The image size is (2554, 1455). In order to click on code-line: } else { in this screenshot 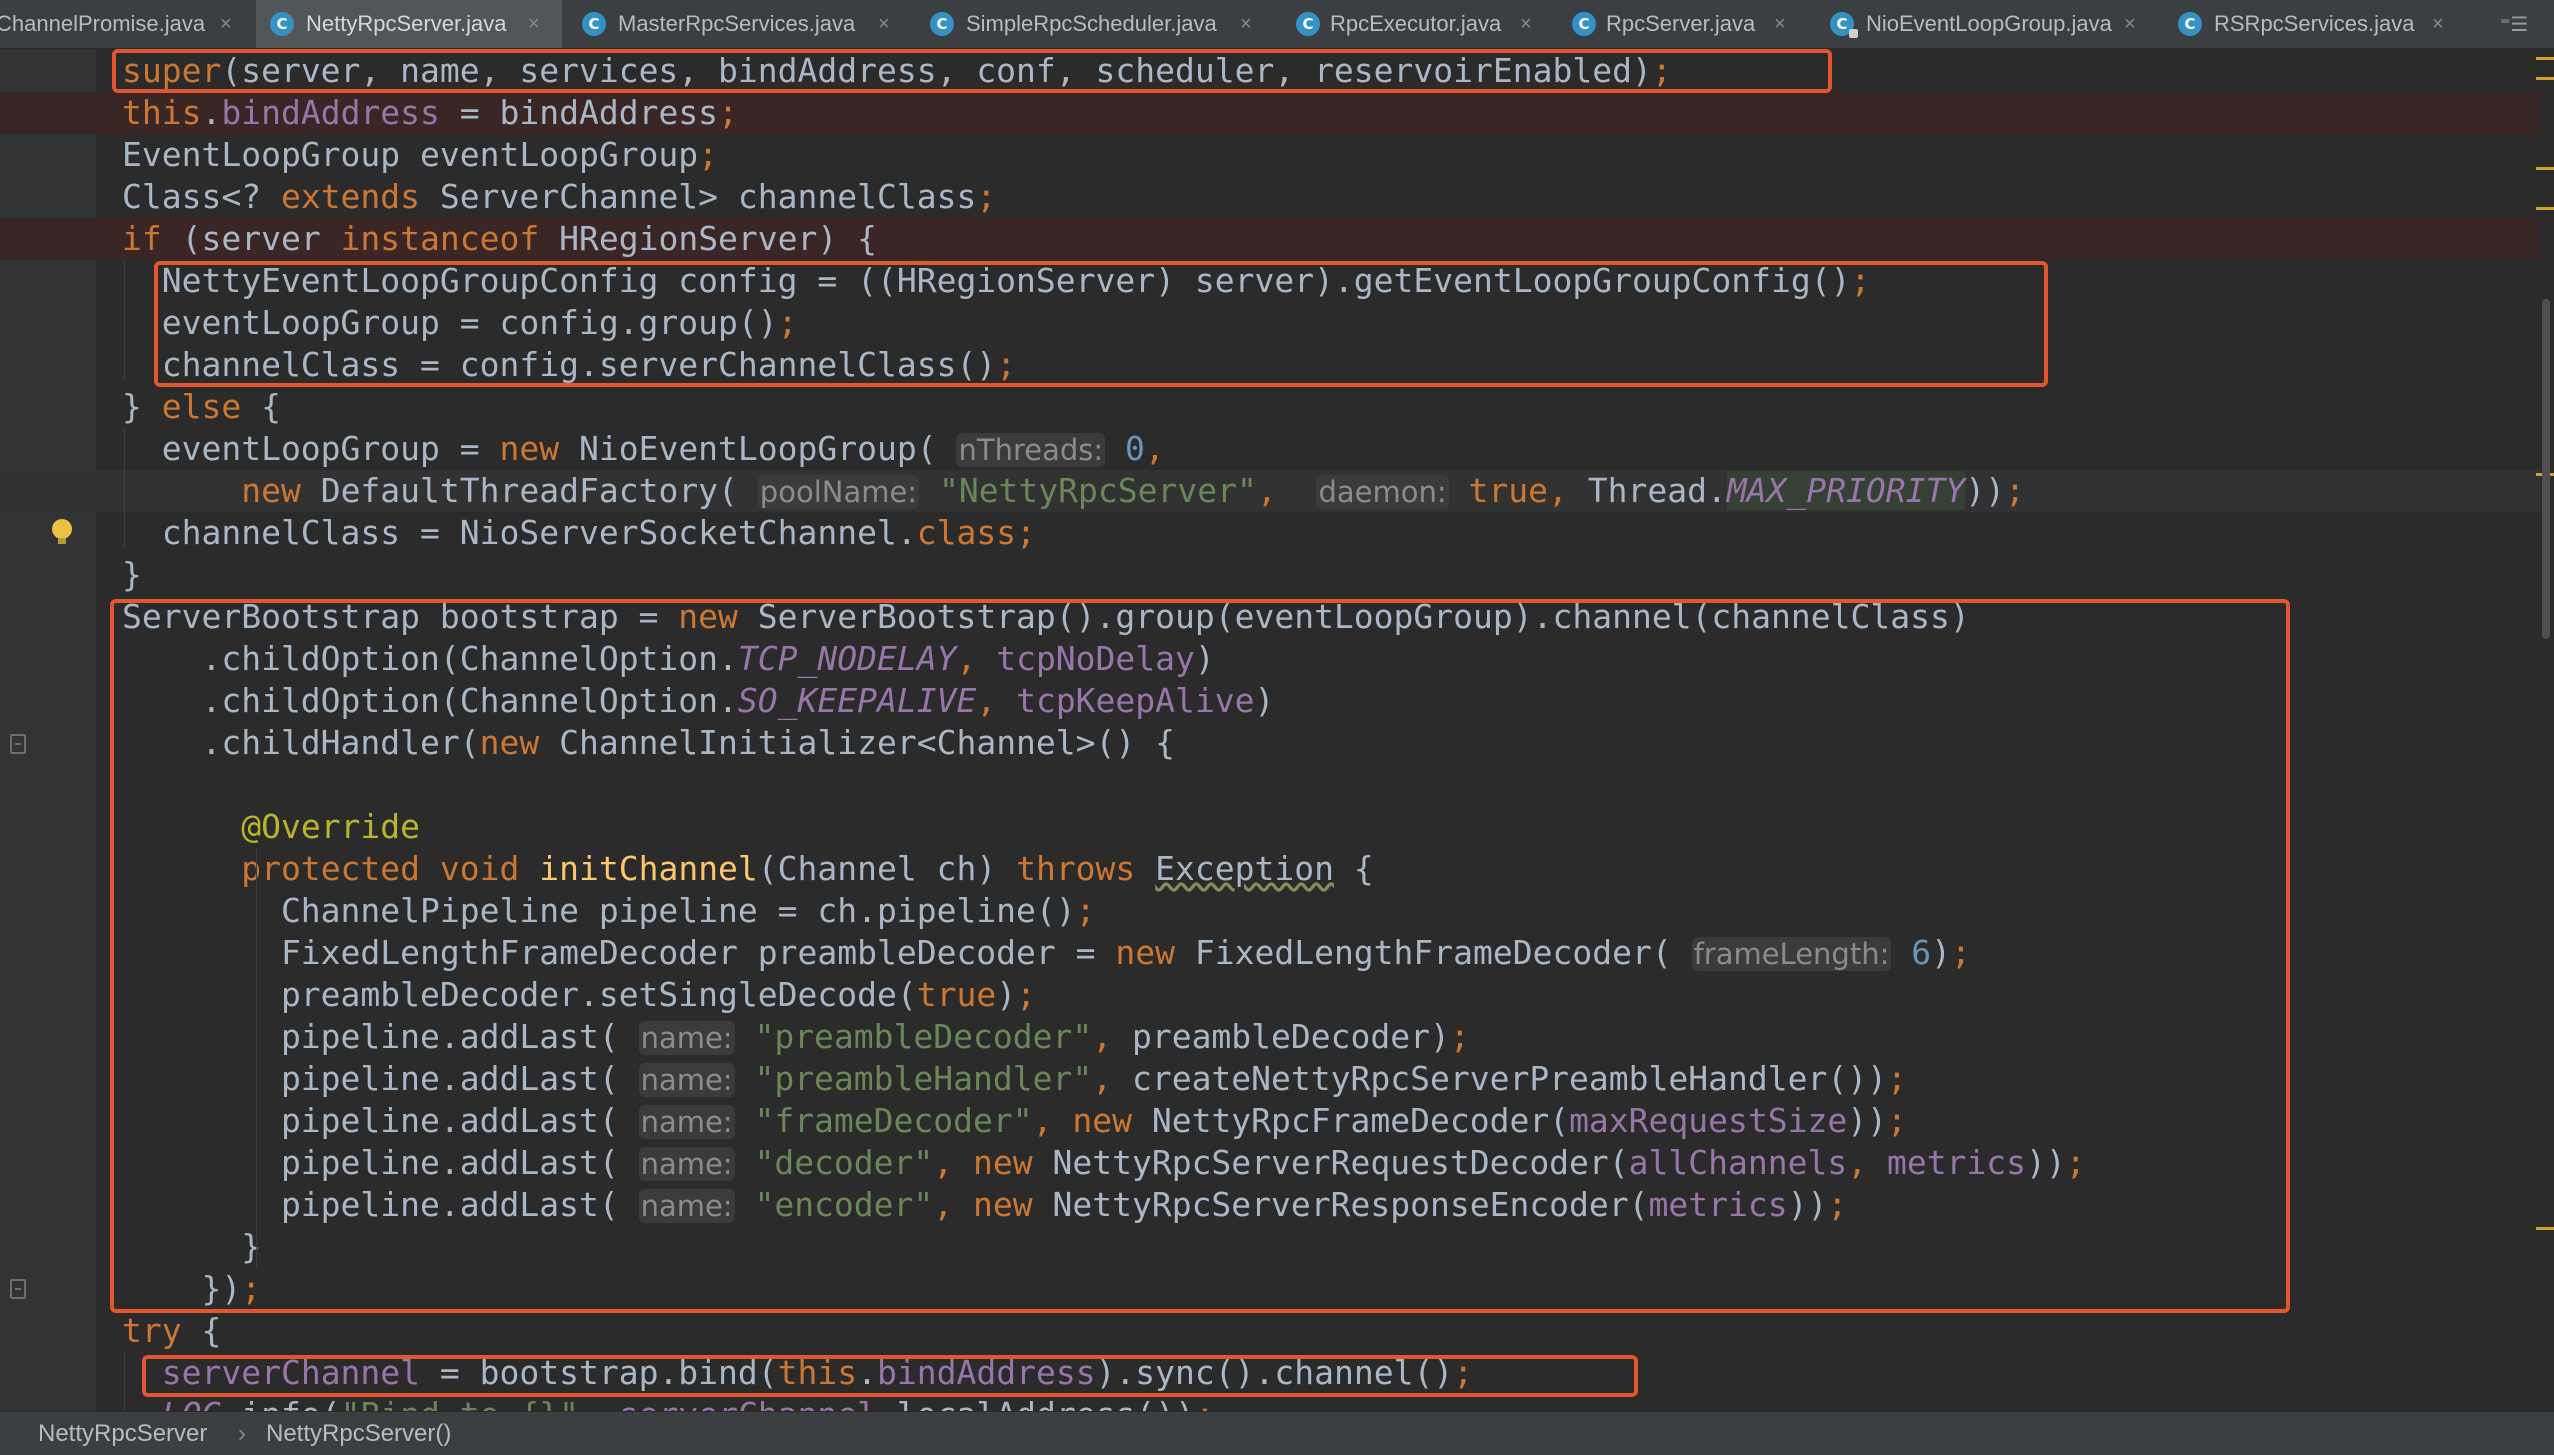, I will do `click(201, 406)`.